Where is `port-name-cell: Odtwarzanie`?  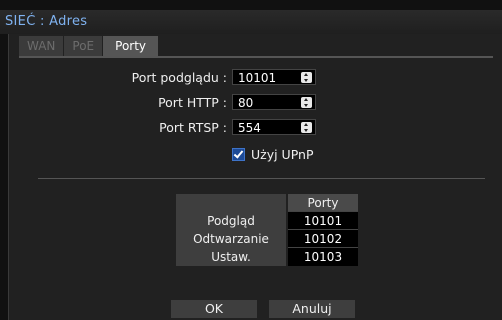 port-name-cell: Odtwarzanie is located at coordinates (231, 238).